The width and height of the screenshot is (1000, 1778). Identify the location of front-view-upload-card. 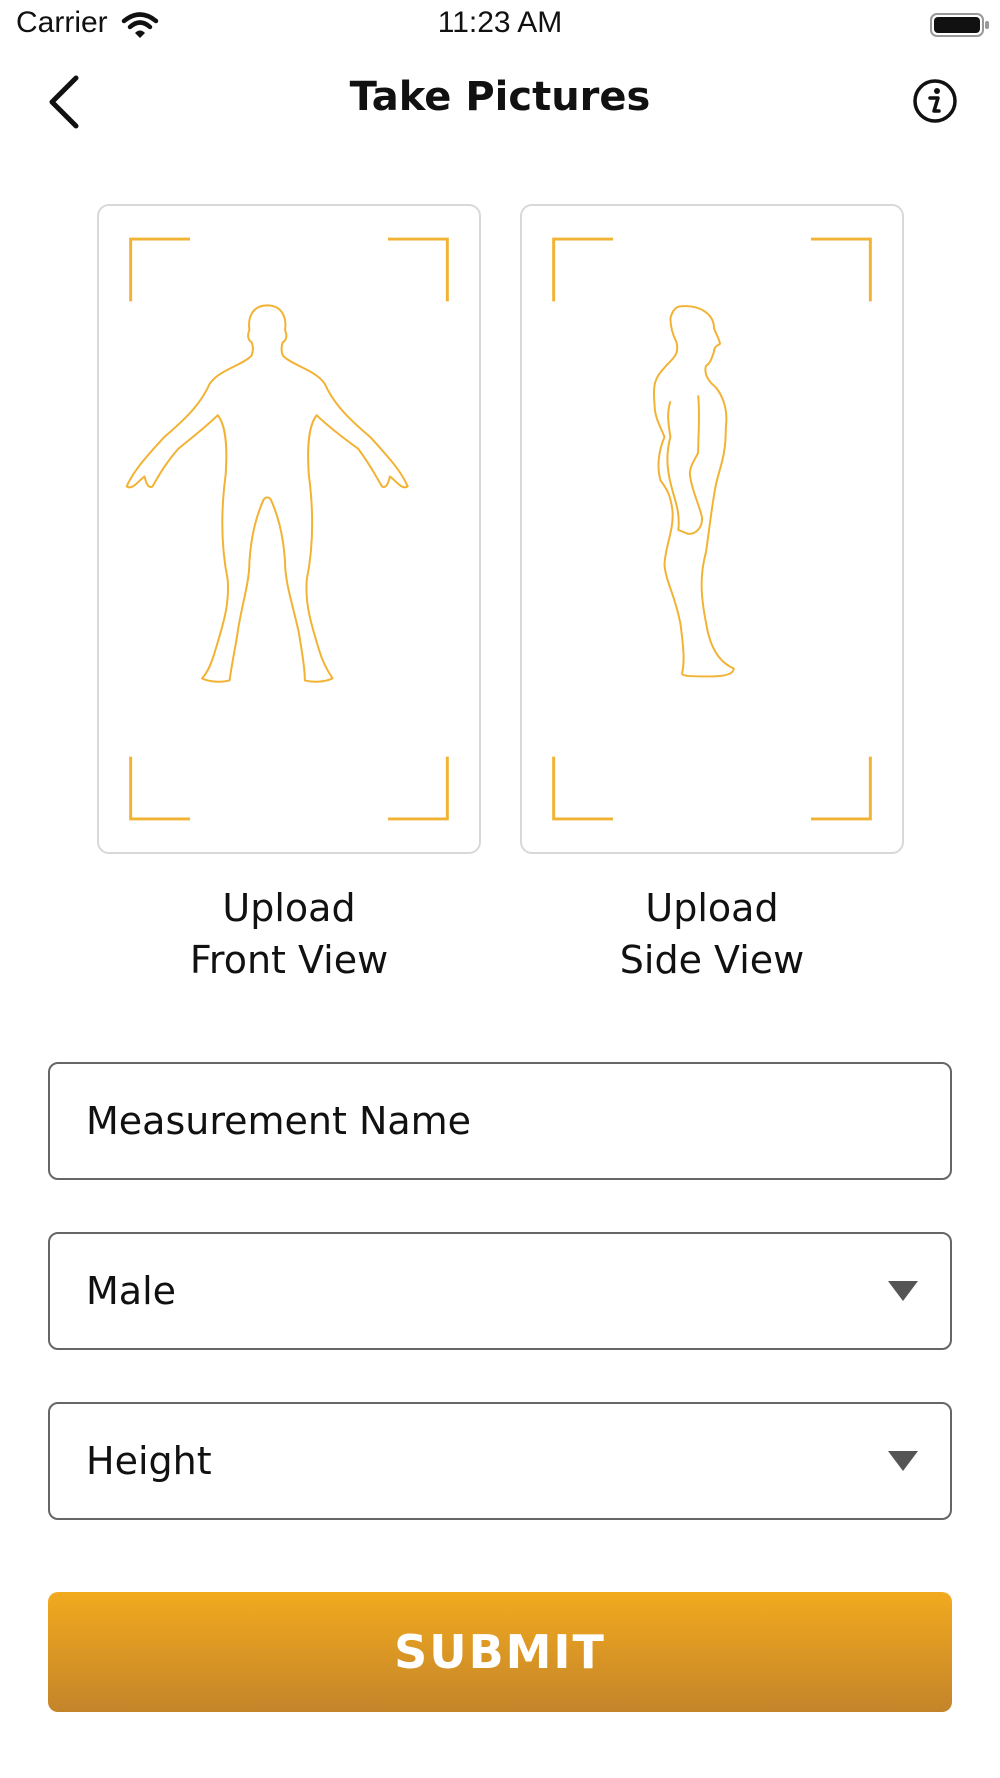
(289, 529).